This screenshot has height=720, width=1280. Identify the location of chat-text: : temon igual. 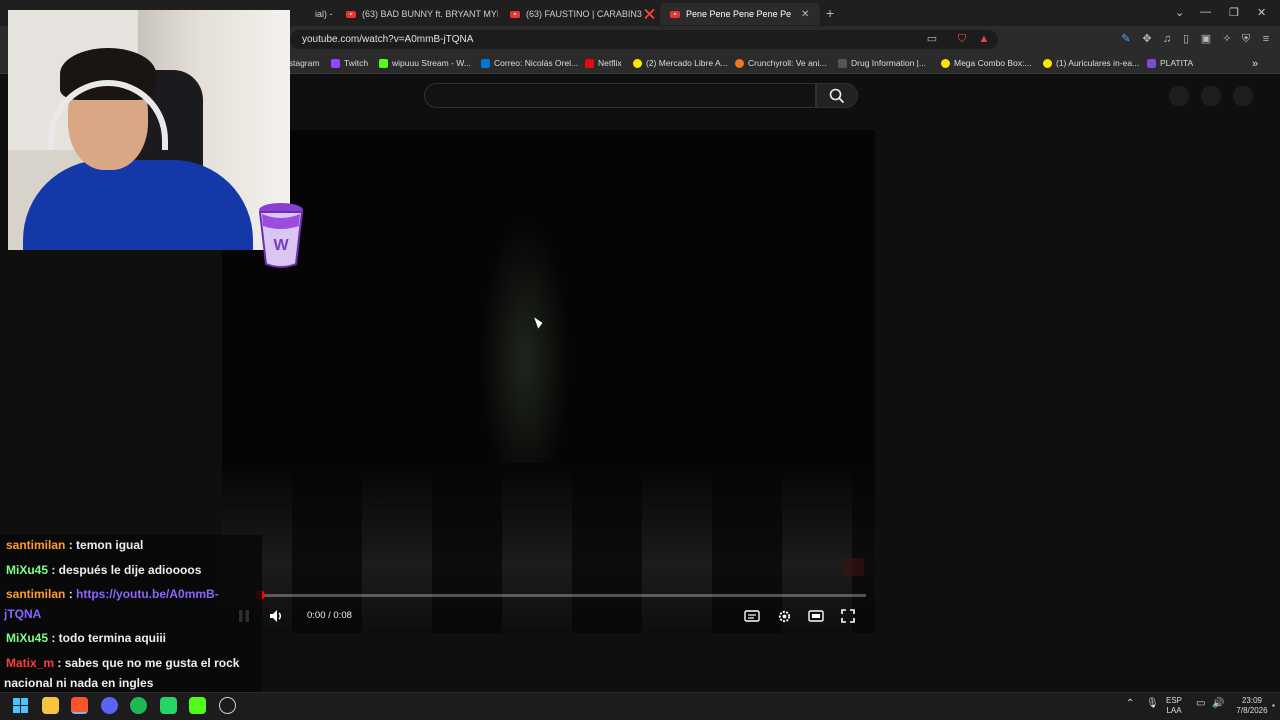
(104, 545).